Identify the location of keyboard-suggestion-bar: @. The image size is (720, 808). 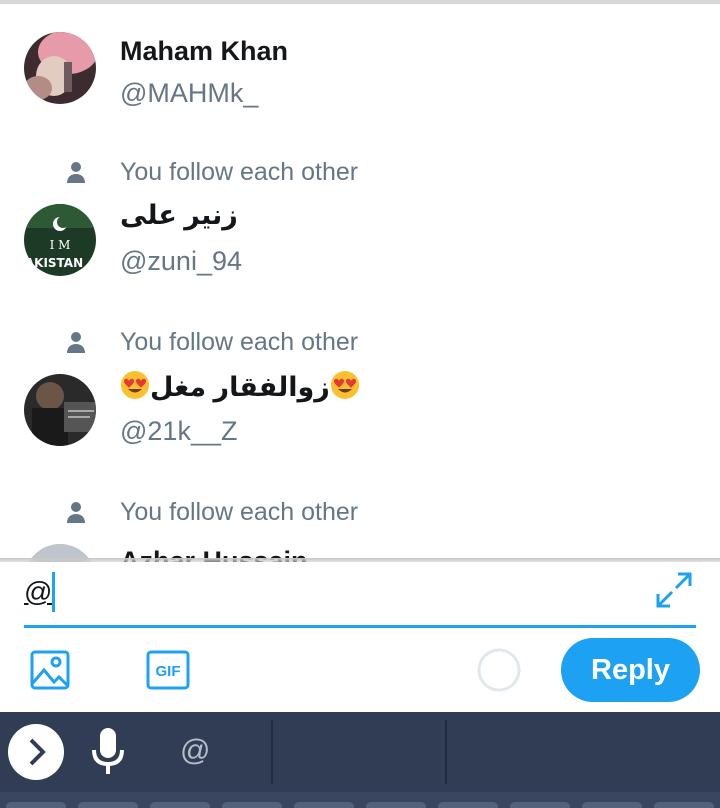
(360, 752).